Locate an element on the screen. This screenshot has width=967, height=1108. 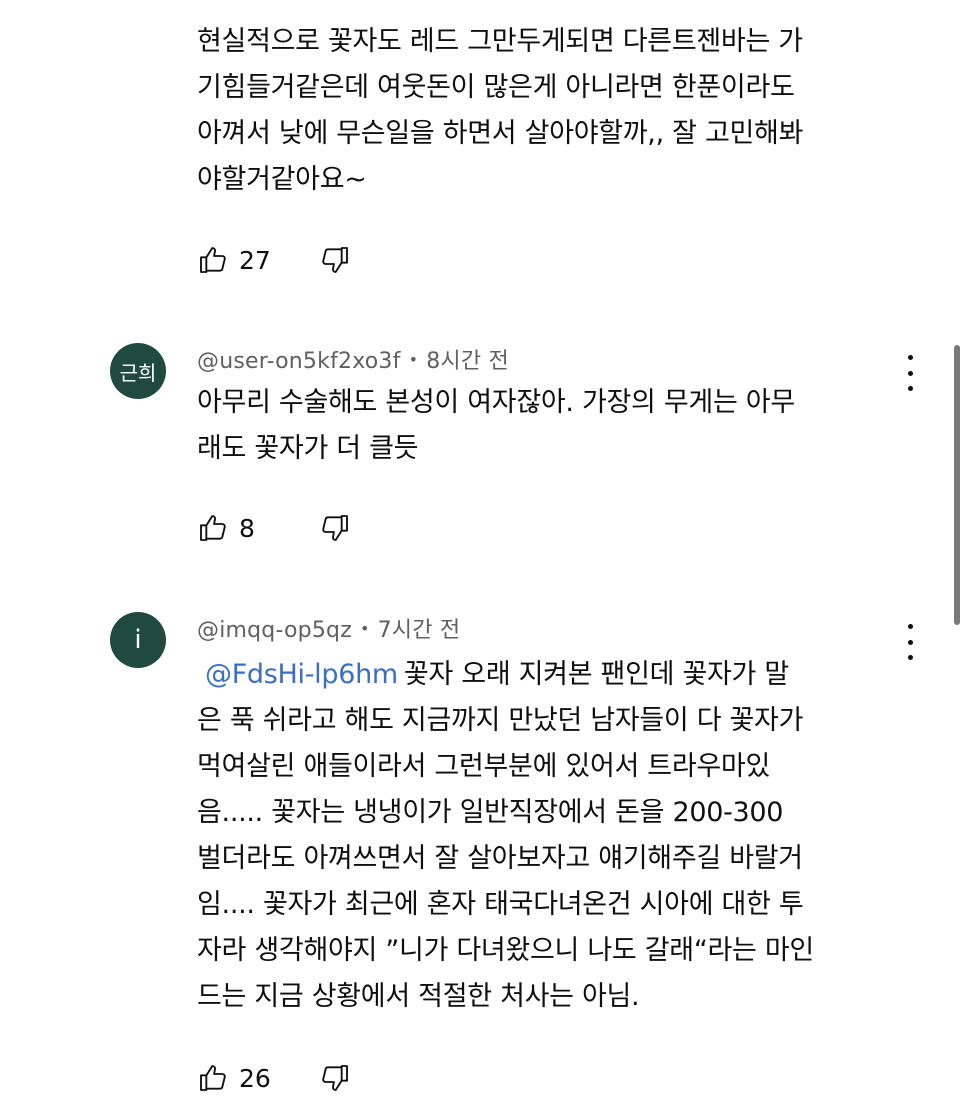
comment-line: @FdsHi-lp6hm 꽃자 오래 지켜본 팬인데 꽃자가 말 is located at coordinates (547, 675).